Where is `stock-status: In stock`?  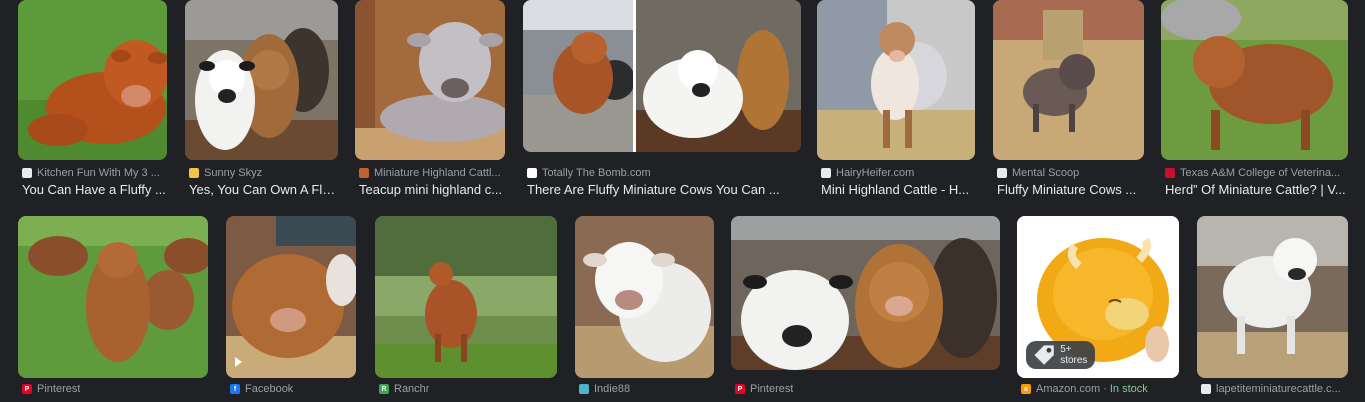
stock-status: In stock is located at coordinates (1128, 389).